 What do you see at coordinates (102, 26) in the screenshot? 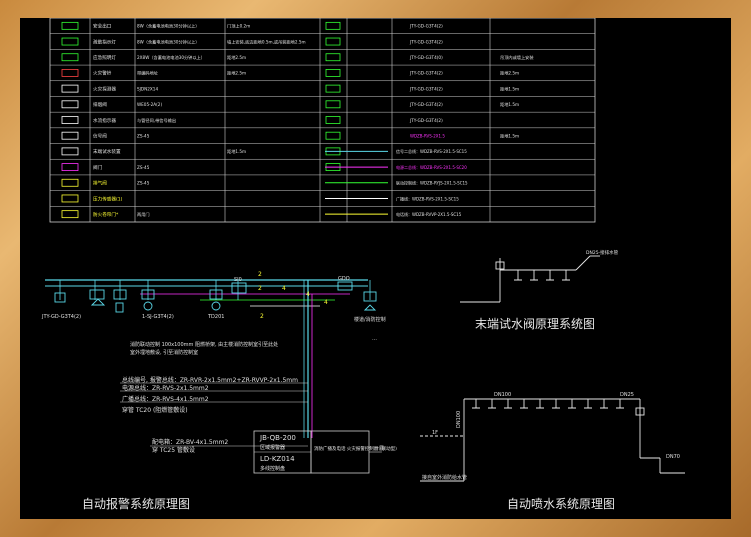
I see `legend-name: 安全出口` at bounding box center [102, 26].